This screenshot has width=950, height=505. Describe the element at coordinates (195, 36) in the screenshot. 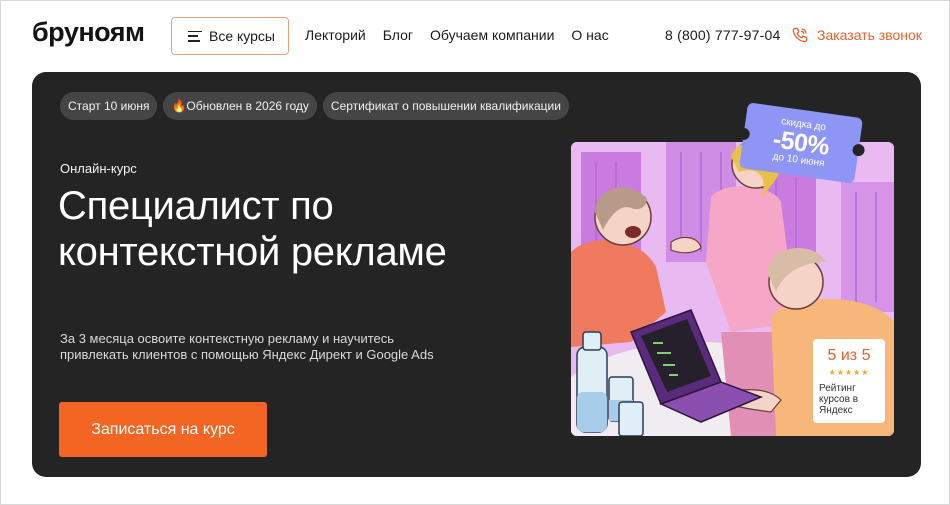

I see `menu-icon` at that location.